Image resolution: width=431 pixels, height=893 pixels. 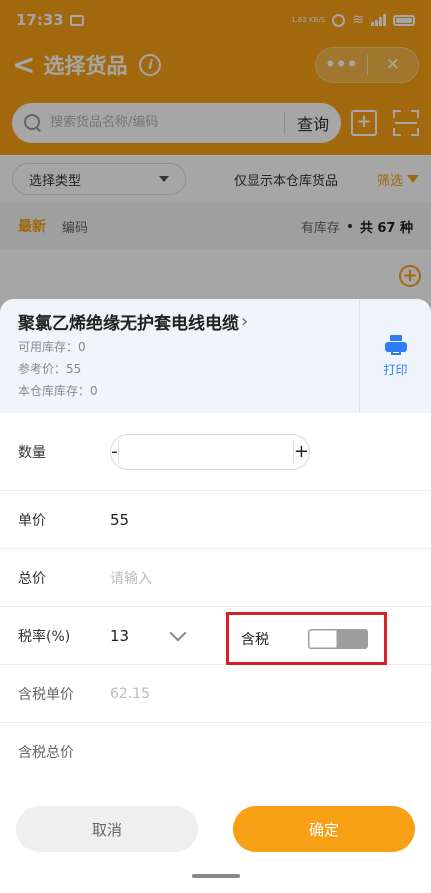 What do you see at coordinates (215, 829) in the screenshot?
I see `action-bar: 取消 确定` at bounding box center [215, 829].